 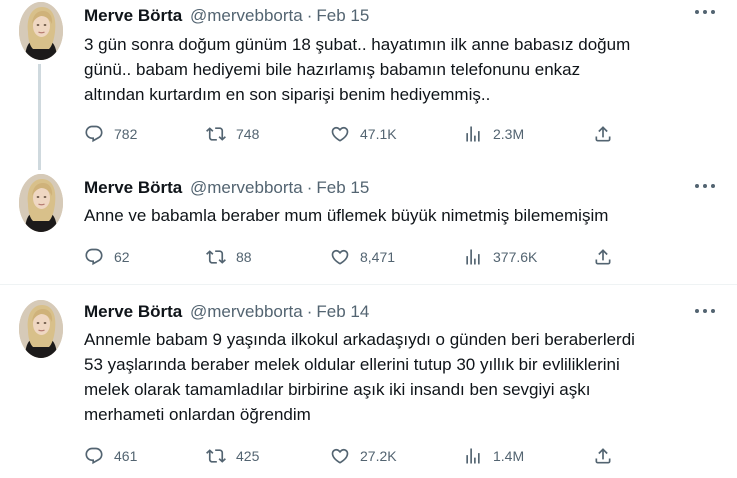 I want to click on thread-connector-line, so click(x=39, y=117).